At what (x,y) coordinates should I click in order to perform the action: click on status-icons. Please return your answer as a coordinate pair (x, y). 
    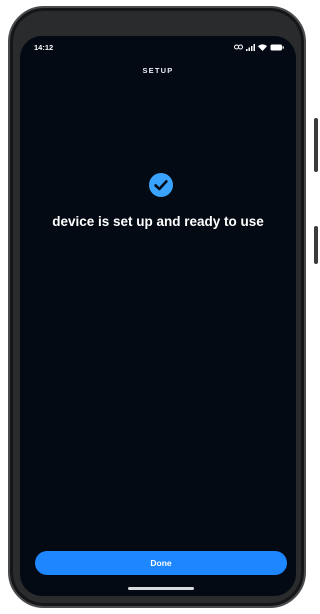
    Looking at the image, I should click on (259, 47).